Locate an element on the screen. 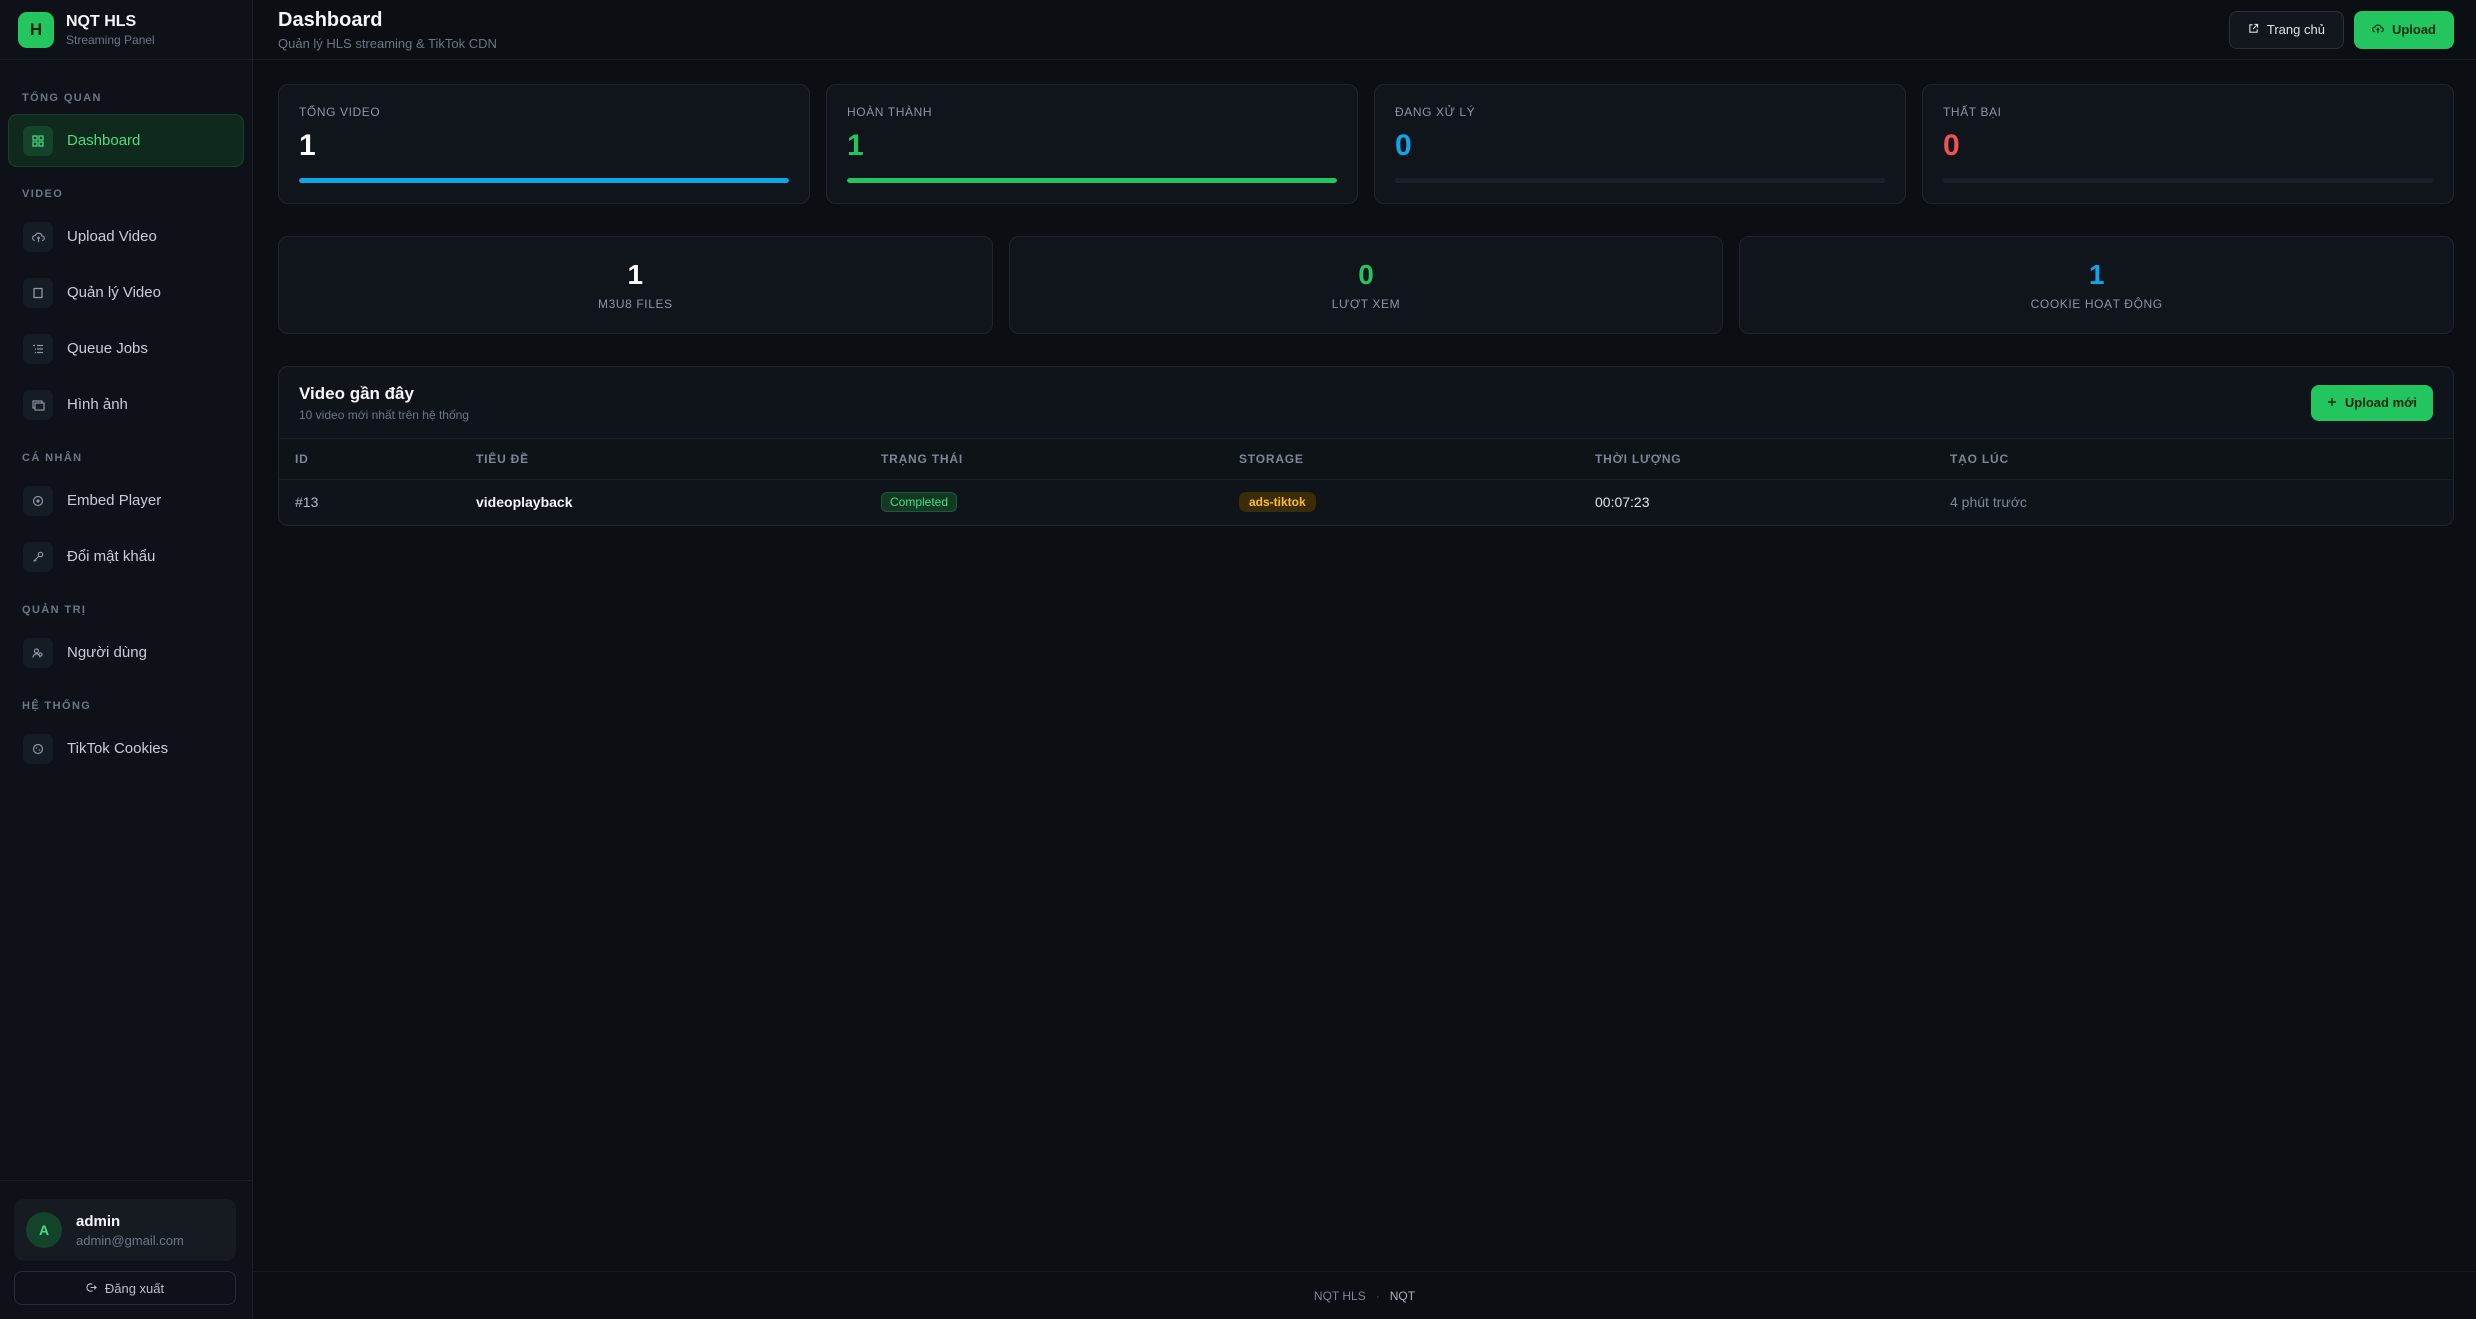 The width and height of the screenshot is (2476, 1319). sidebar-item-embed-player: Embed Player is located at coordinates (126, 500).